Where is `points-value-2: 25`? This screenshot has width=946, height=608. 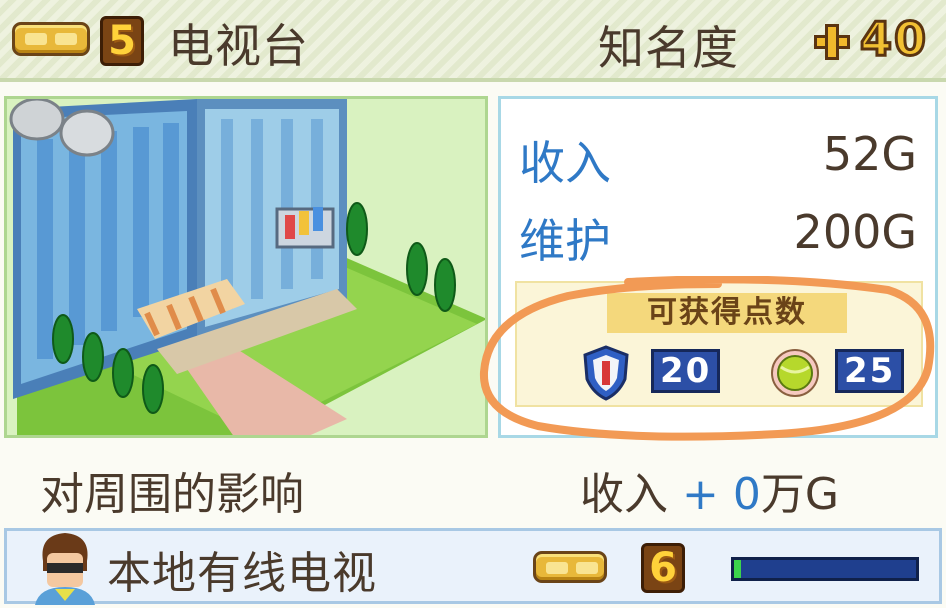 points-value-2: 25 is located at coordinates (870, 371).